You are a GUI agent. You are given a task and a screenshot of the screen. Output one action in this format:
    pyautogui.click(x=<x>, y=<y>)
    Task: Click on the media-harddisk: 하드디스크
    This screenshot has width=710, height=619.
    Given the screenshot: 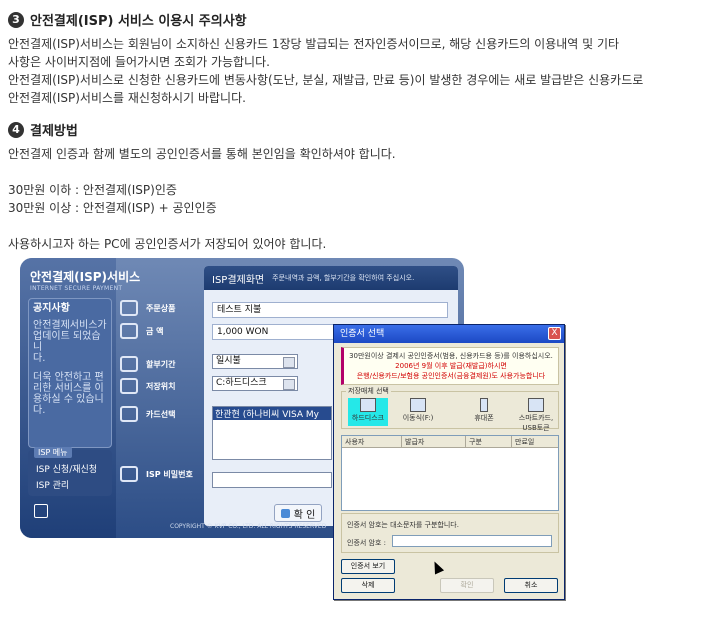 What is the action you would take?
    pyautogui.click(x=368, y=412)
    